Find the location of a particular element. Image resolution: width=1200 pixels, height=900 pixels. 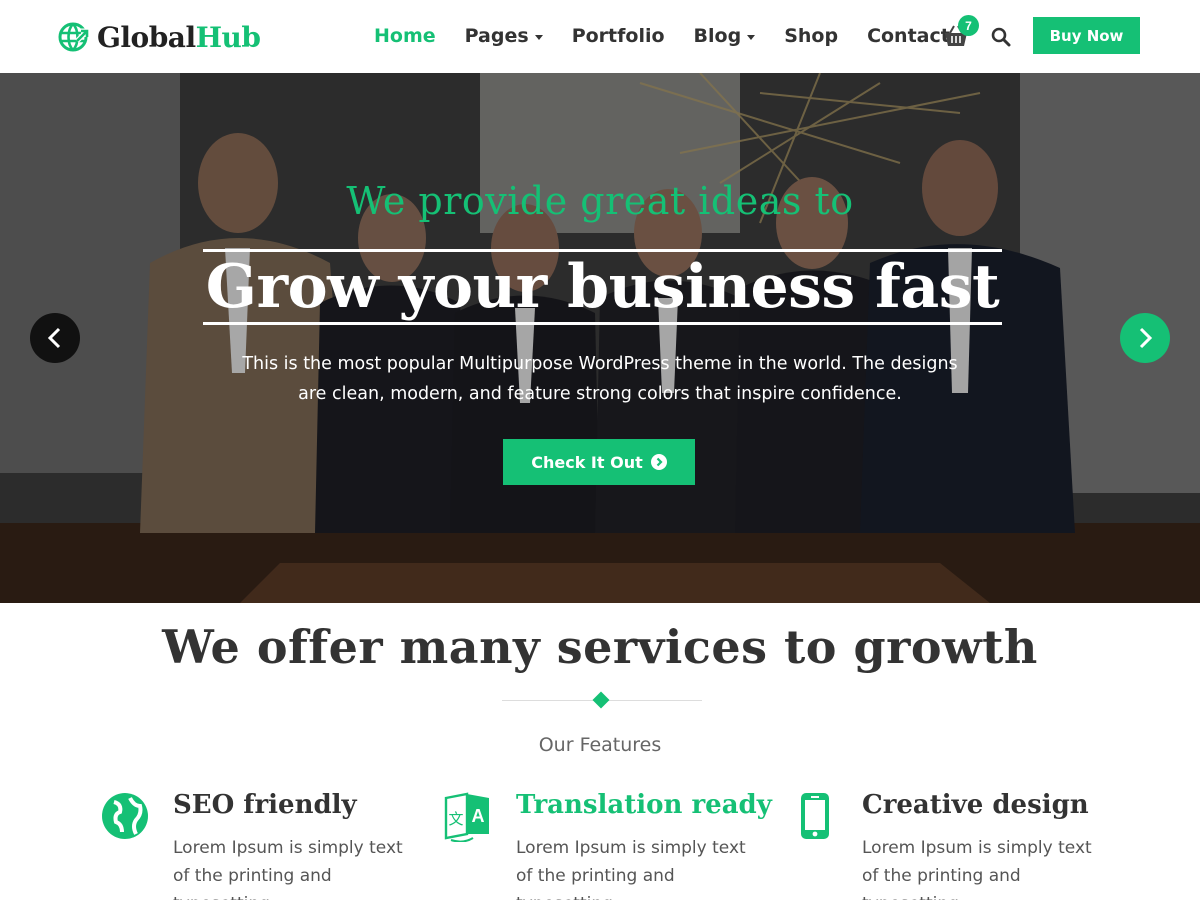

nav-item-contact: Contact is located at coordinates (908, 36).